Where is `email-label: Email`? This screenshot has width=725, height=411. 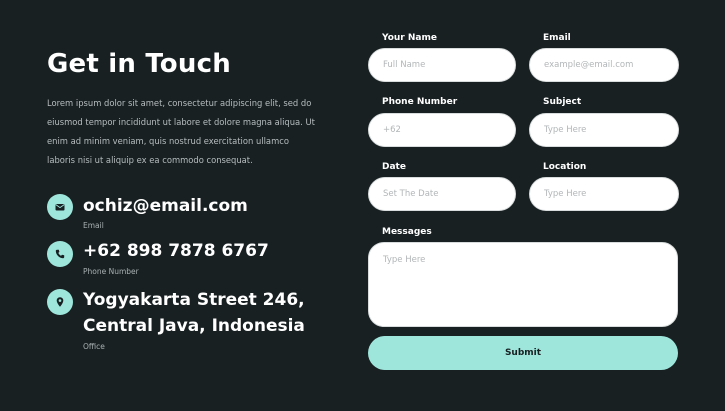
email-label: Email is located at coordinates (557, 38).